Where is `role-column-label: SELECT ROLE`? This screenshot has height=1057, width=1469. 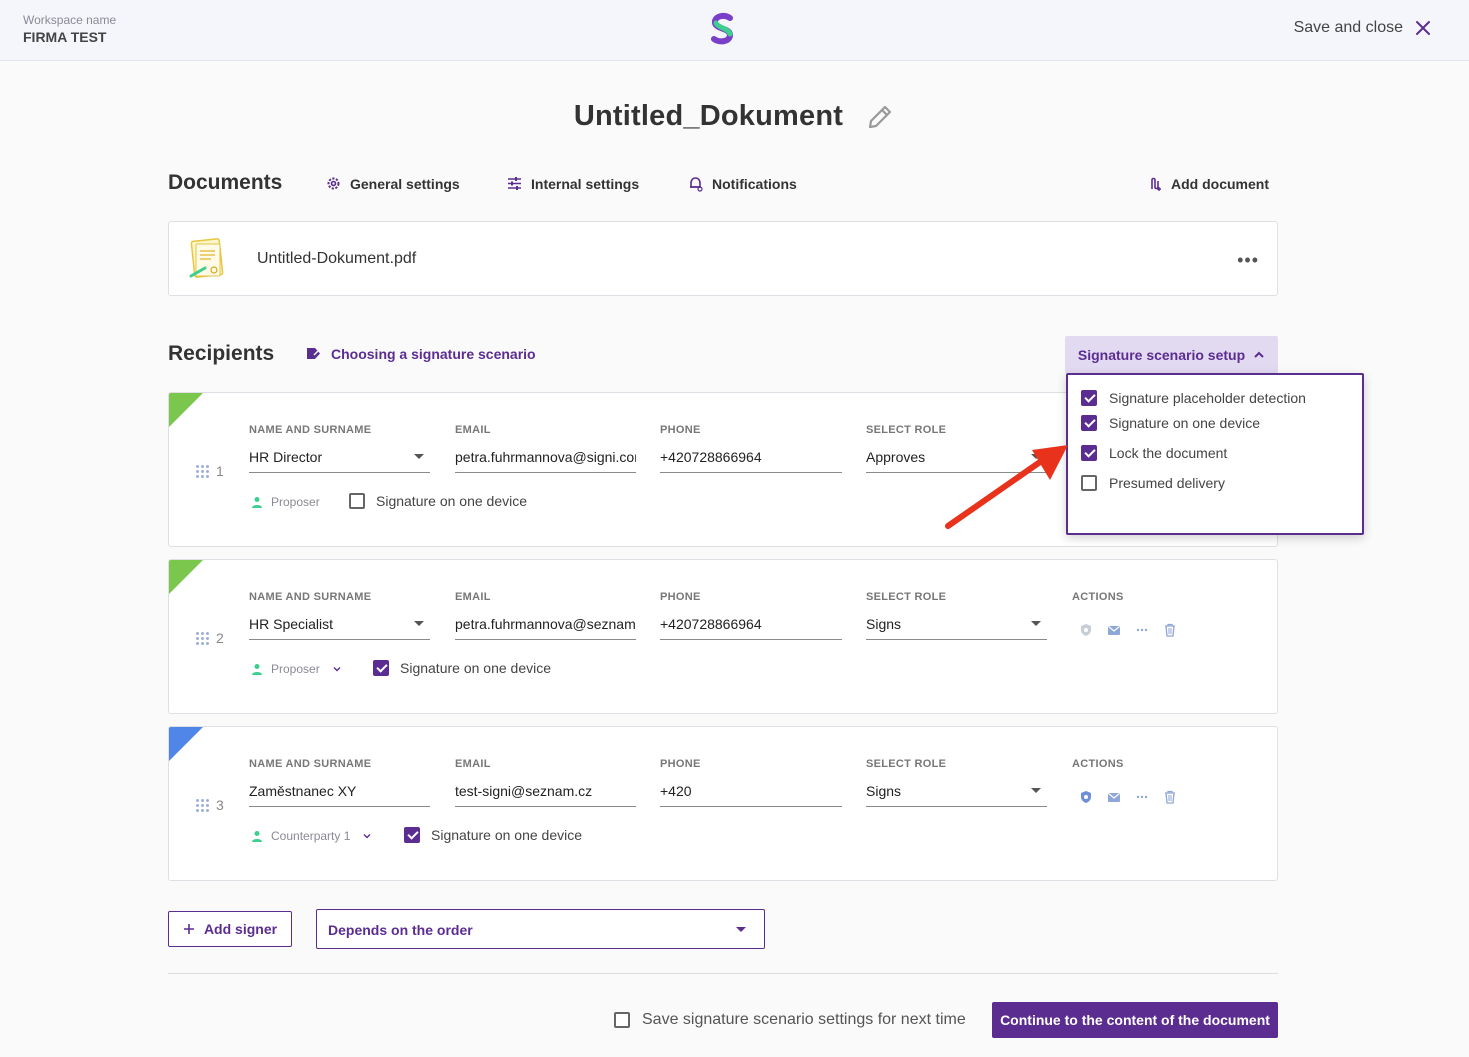 role-column-label: SELECT ROLE is located at coordinates (906, 430).